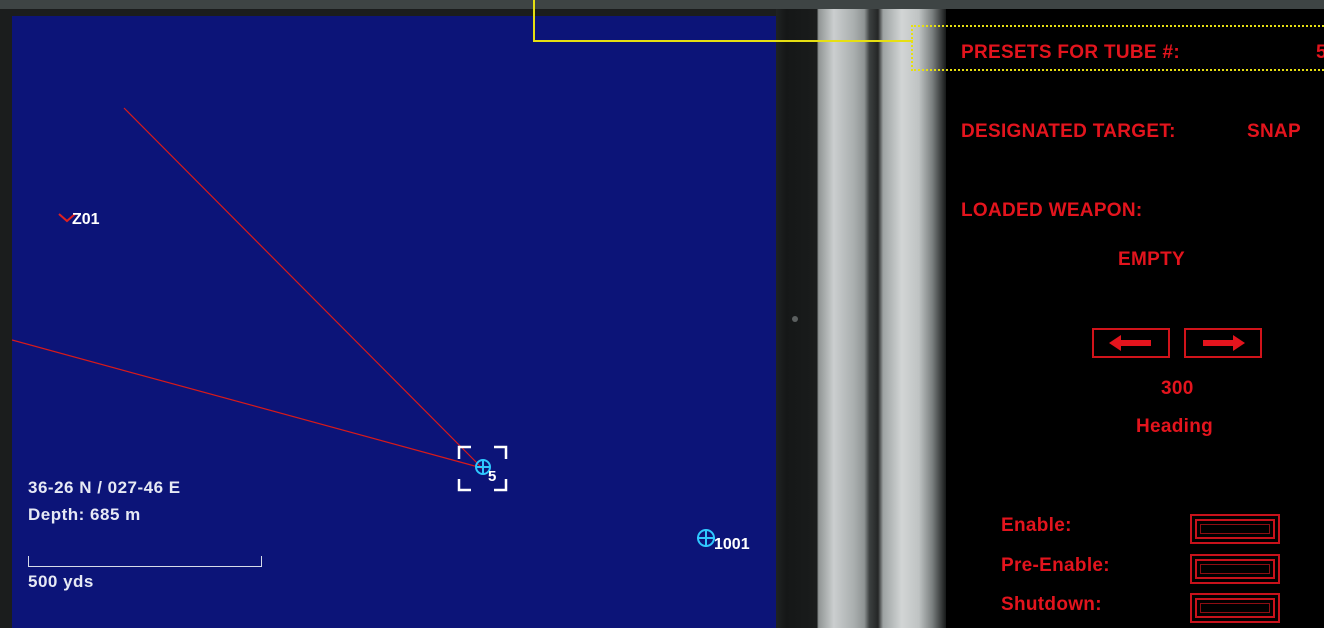 Image resolution: width=1324 pixels, height=628 pixels. I want to click on arrow-left-icon, so click(1130, 343).